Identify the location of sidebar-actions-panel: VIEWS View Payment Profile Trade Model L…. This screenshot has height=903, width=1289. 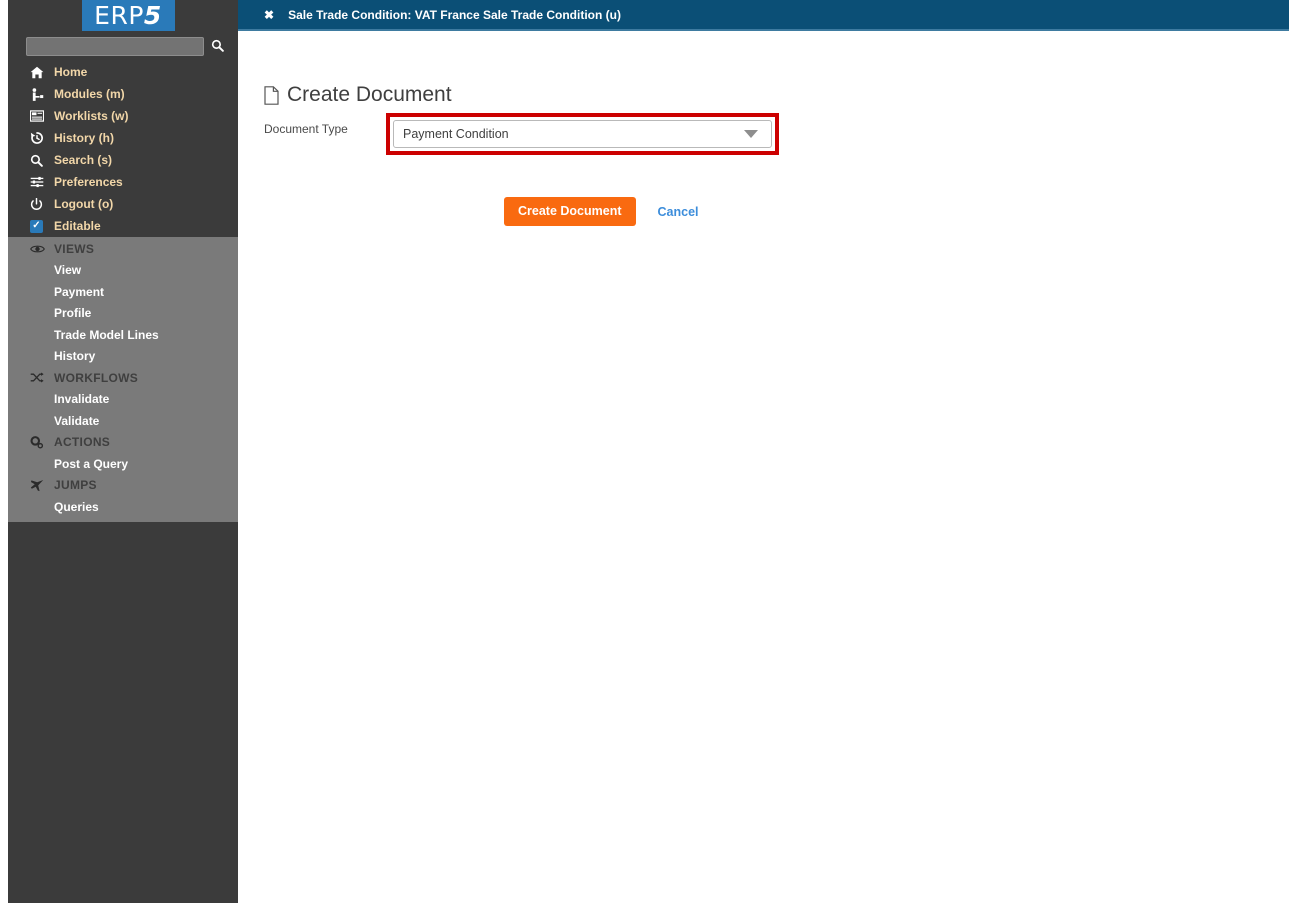
(123, 379).